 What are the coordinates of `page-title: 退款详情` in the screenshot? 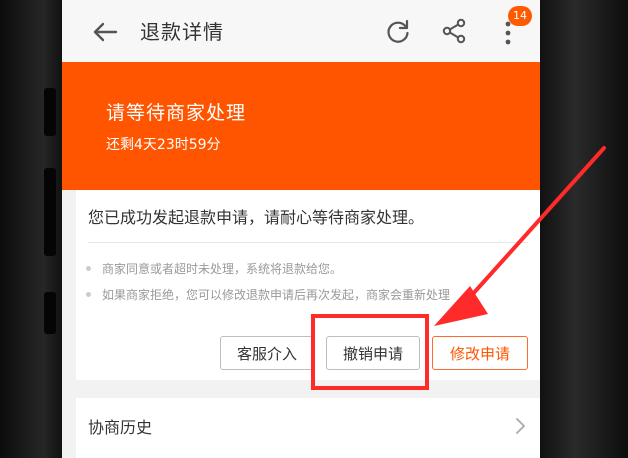 It's located at (182, 32).